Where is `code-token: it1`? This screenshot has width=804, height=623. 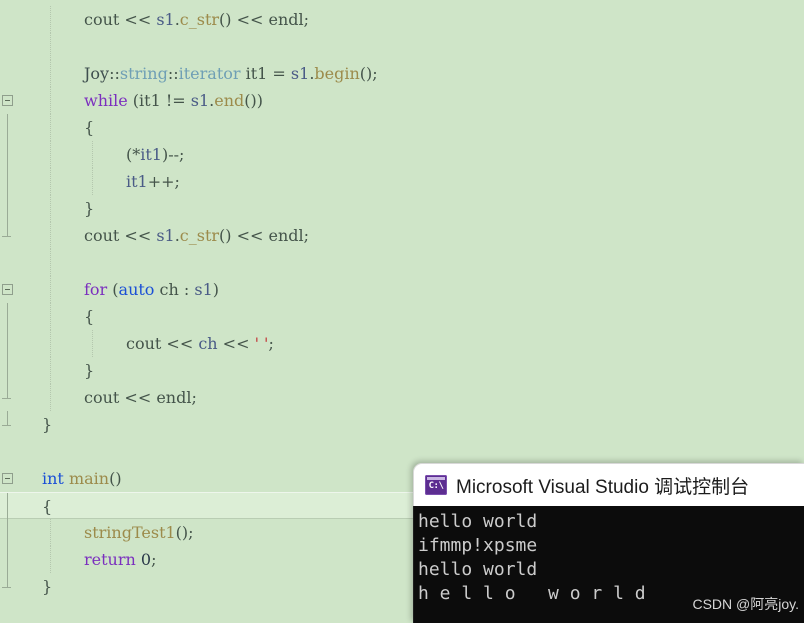 code-token: it1 is located at coordinates (137, 181).